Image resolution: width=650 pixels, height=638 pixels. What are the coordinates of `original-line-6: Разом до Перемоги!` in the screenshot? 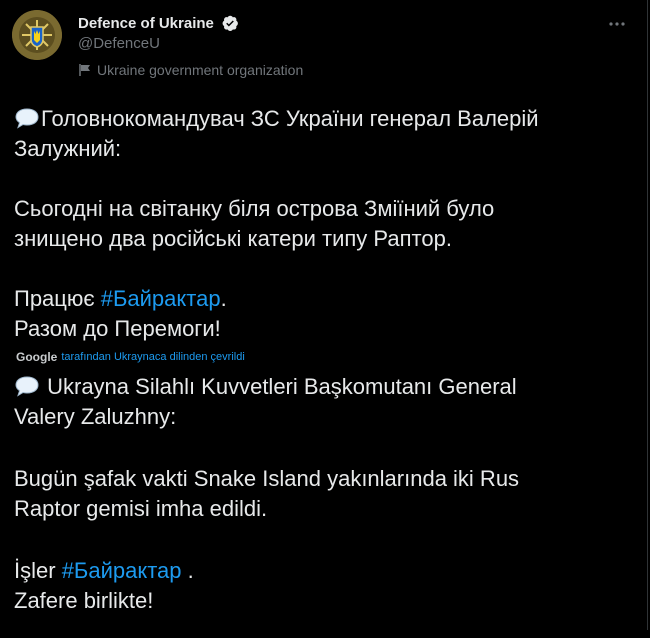 It's located at (117, 328).